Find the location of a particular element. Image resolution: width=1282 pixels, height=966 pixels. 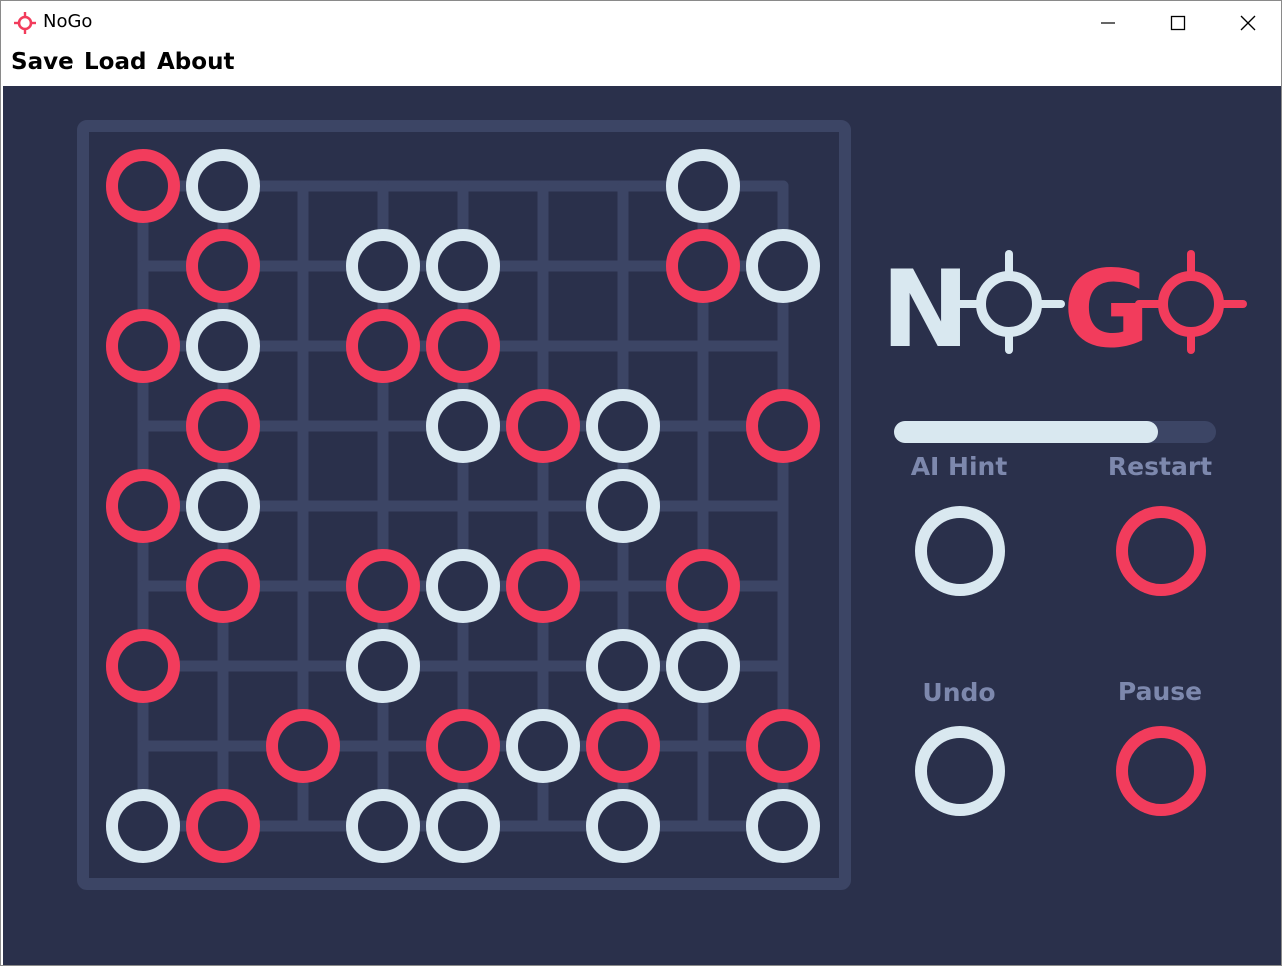

minimize-button is located at coordinates (1108, 23).